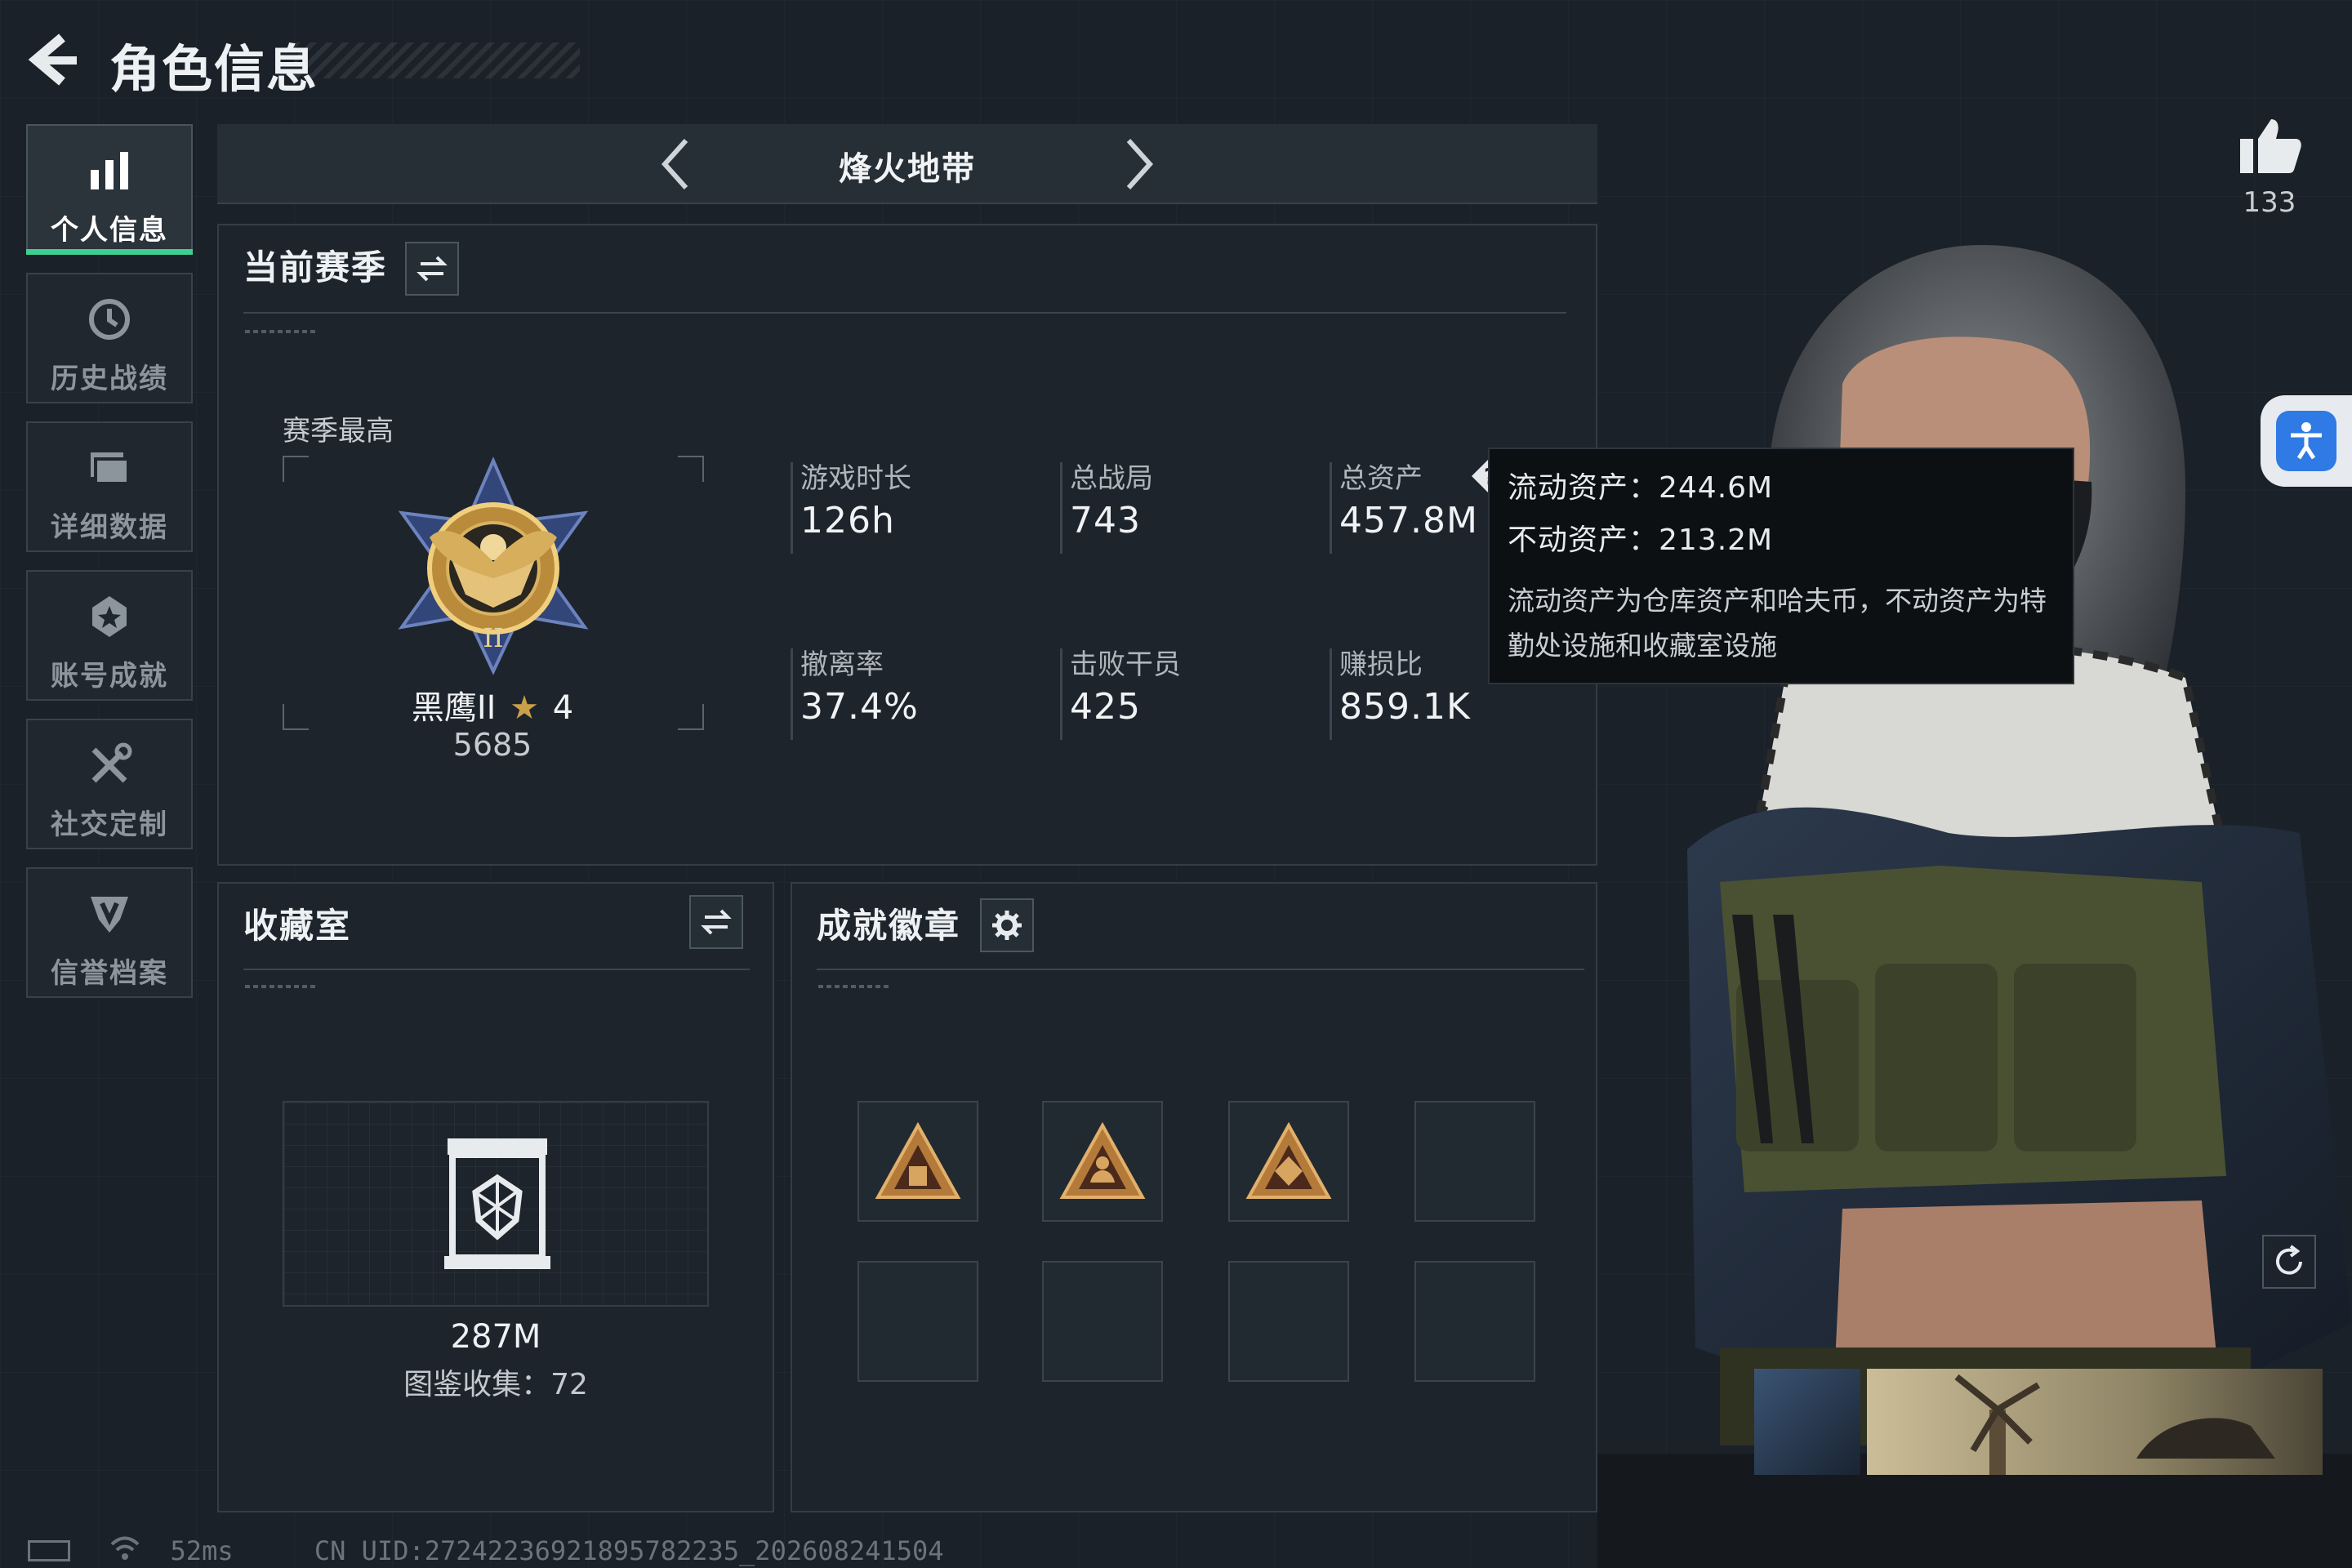 The height and width of the screenshot is (1568, 2352). What do you see at coordinates (524, 708) in the screenshot?
I see `star-icon: ★` at bounding box center [524, 708].